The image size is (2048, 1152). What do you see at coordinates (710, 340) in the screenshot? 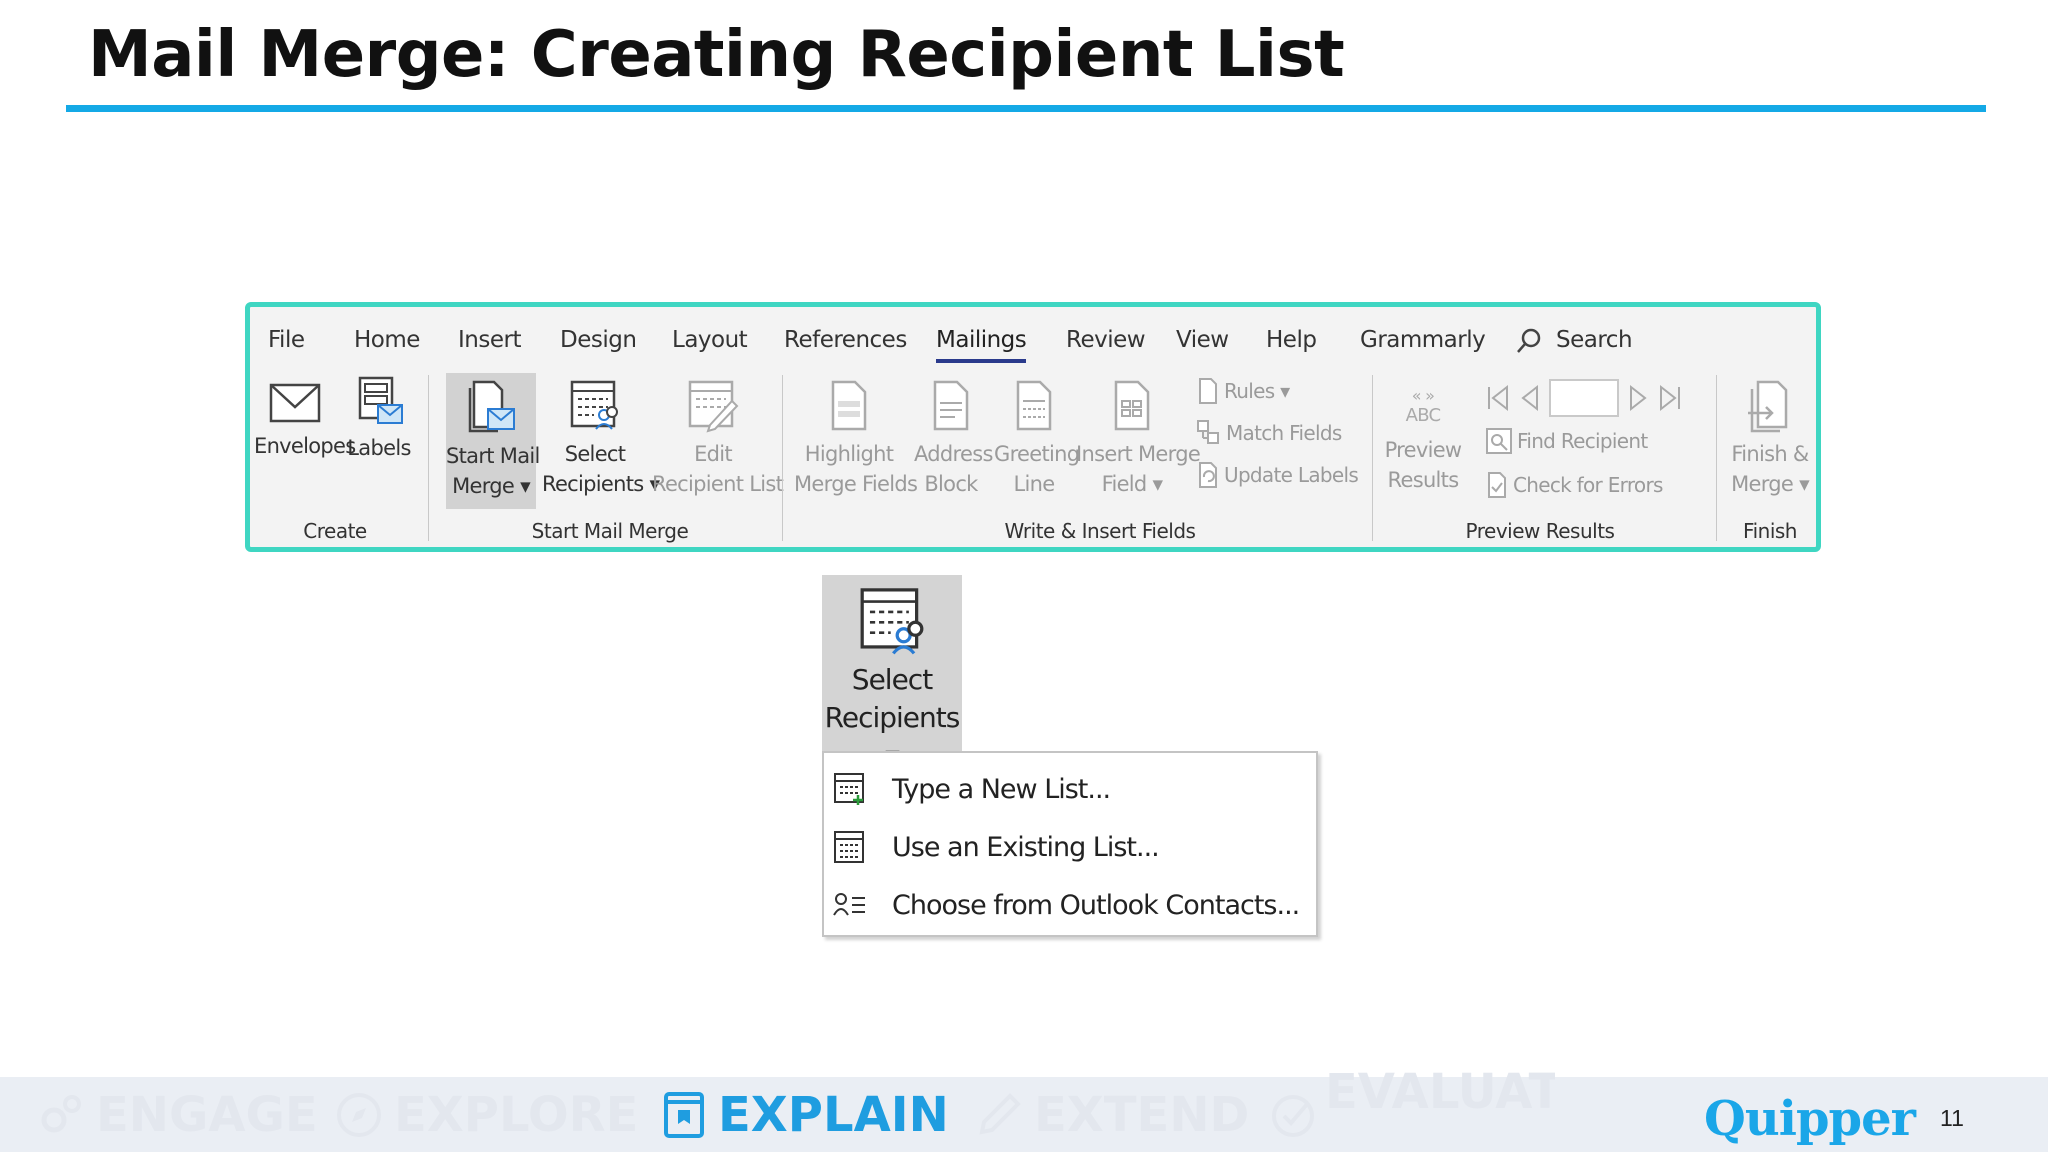
I see `tab-layout: Layout` at bounding box center [710, 340].